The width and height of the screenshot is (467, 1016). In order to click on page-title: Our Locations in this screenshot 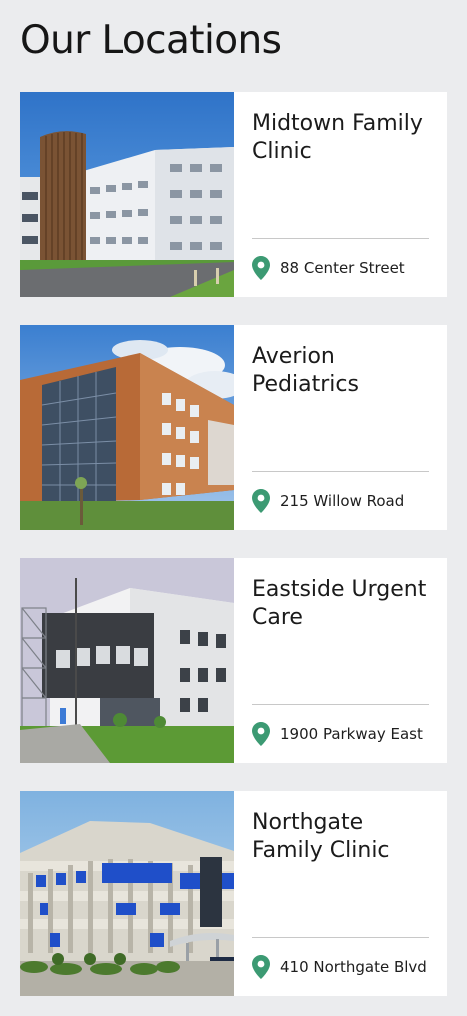, I will do `click(151, 40)`.